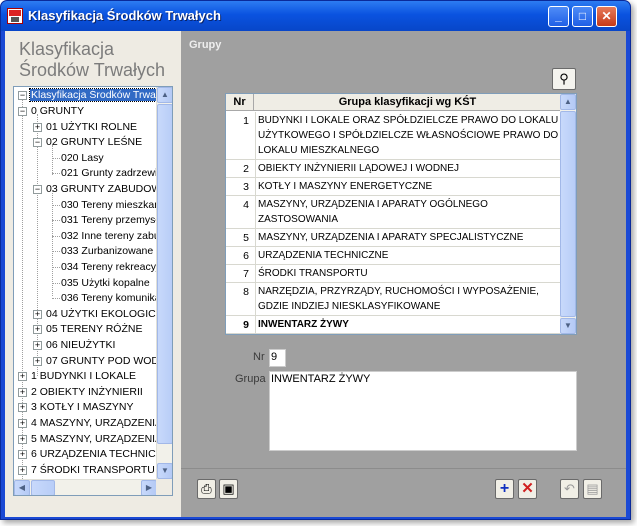  I want to click on table-row: 2 OBIEKTY INŻYNIERII LĄDOWEJ I WODNEJ, so click(393, 169).